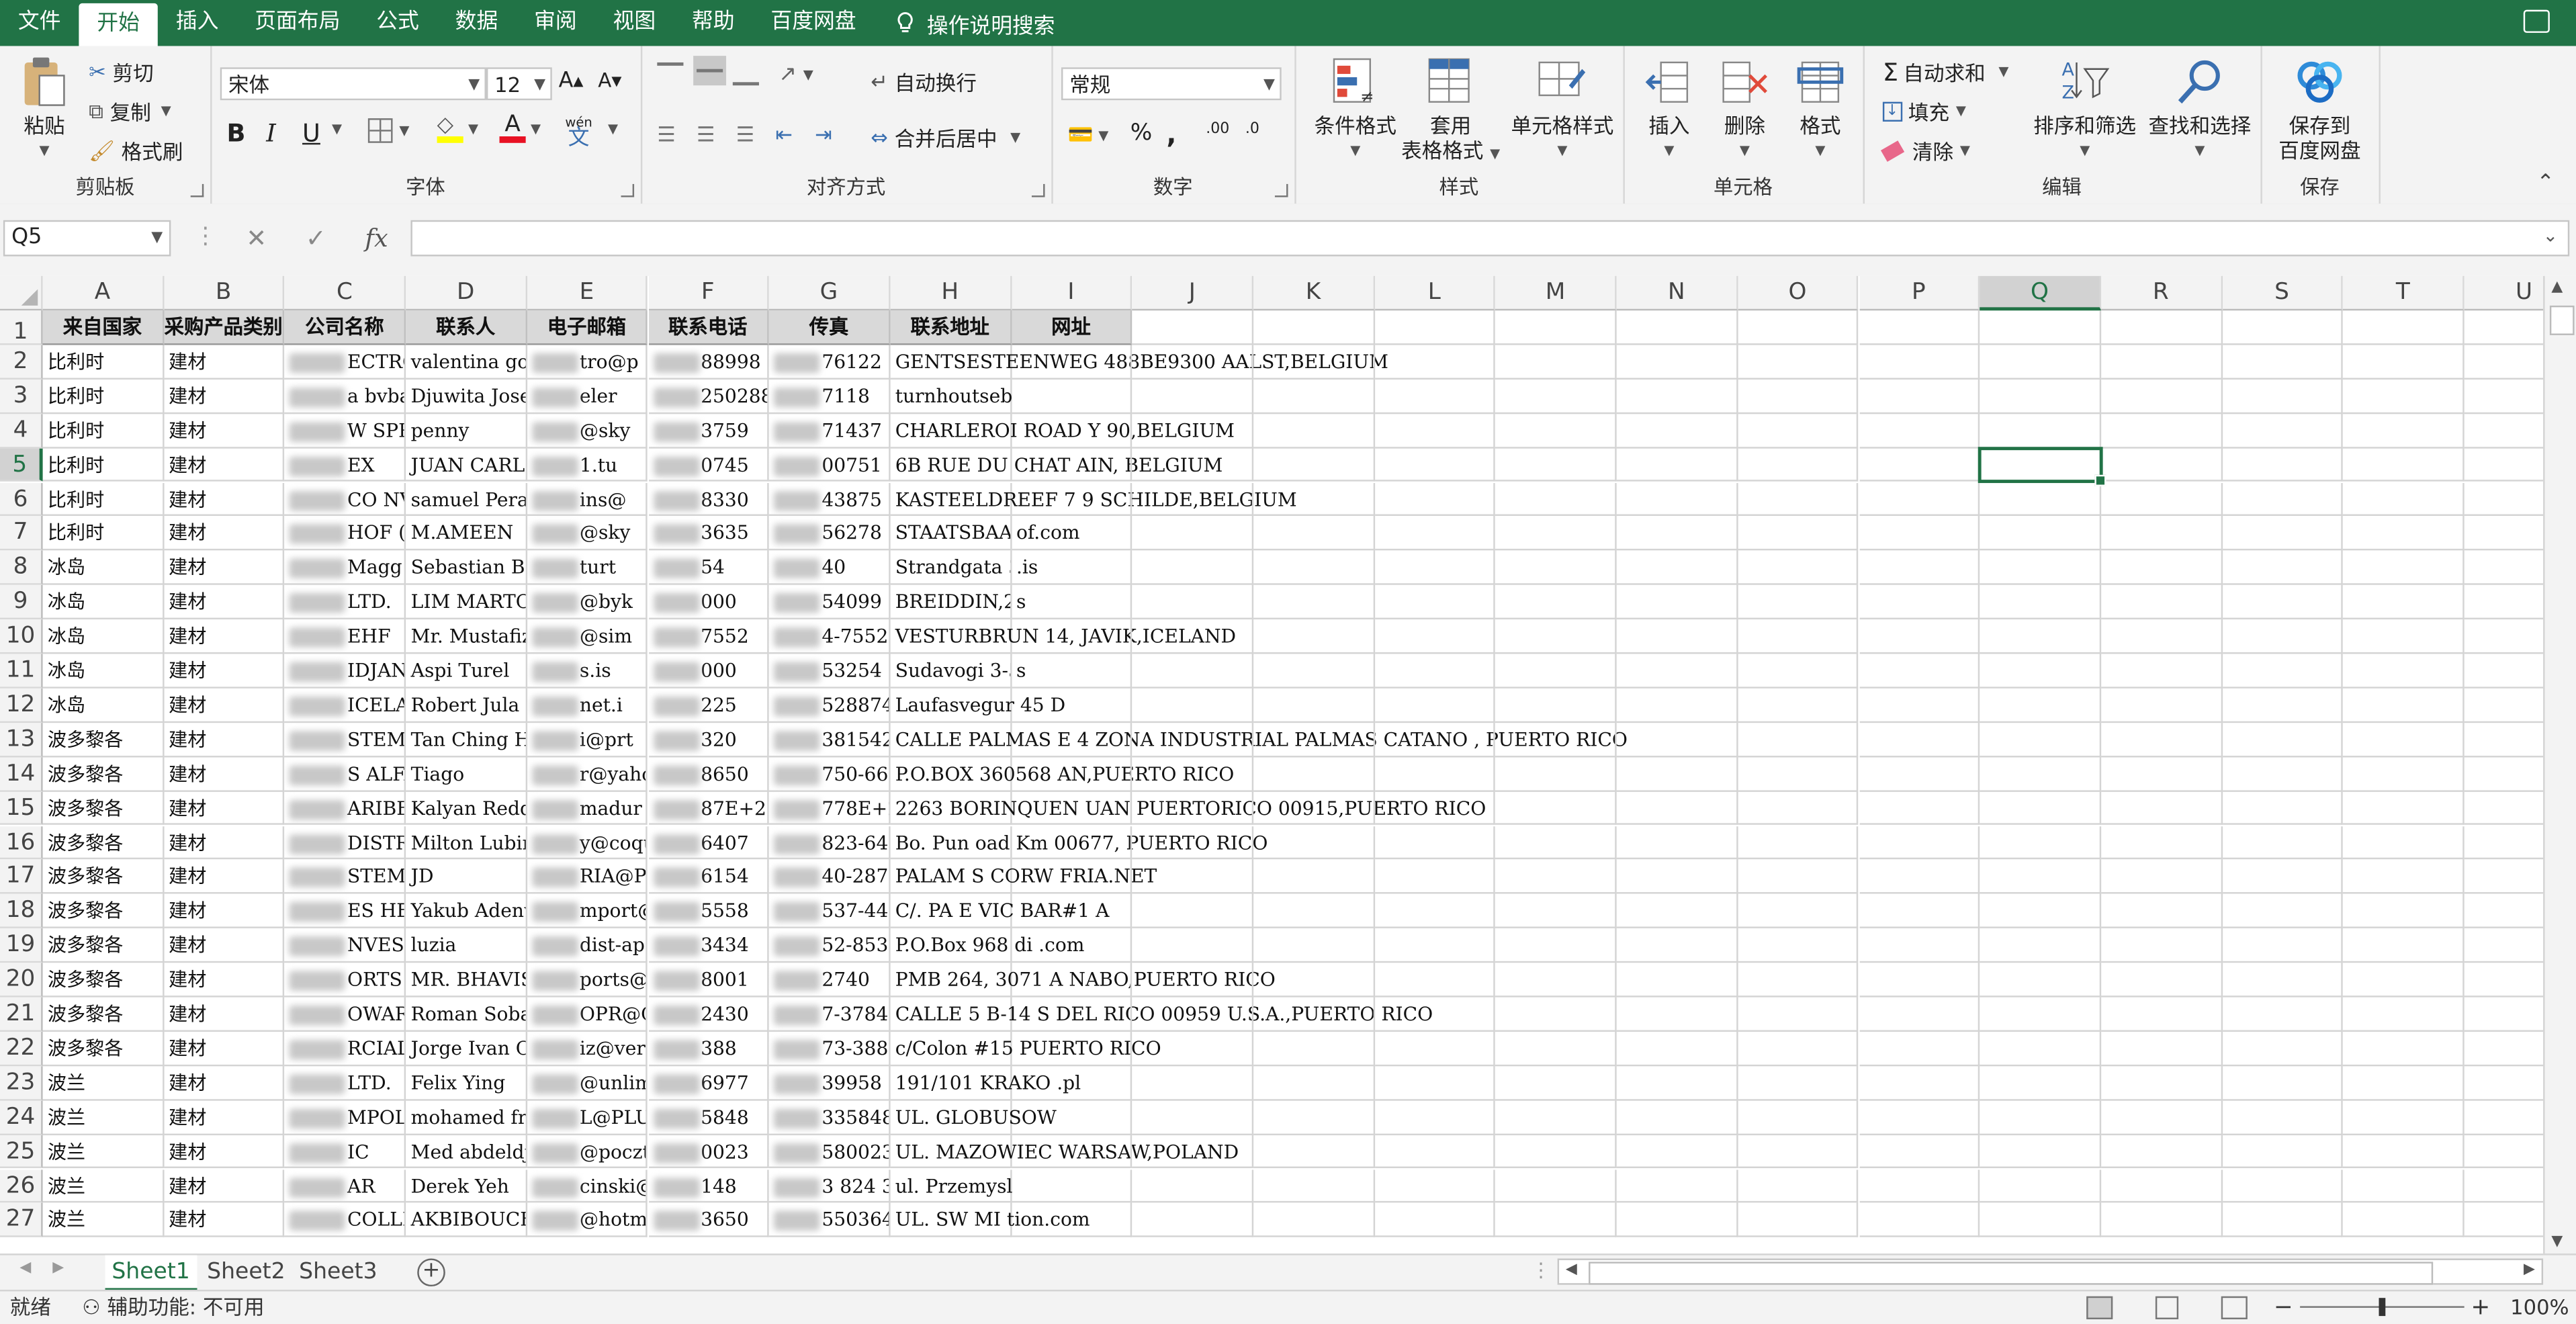  Describe the element at coordinates (345, 293) in the screenshot. I see `column-header-C: C` at that location.